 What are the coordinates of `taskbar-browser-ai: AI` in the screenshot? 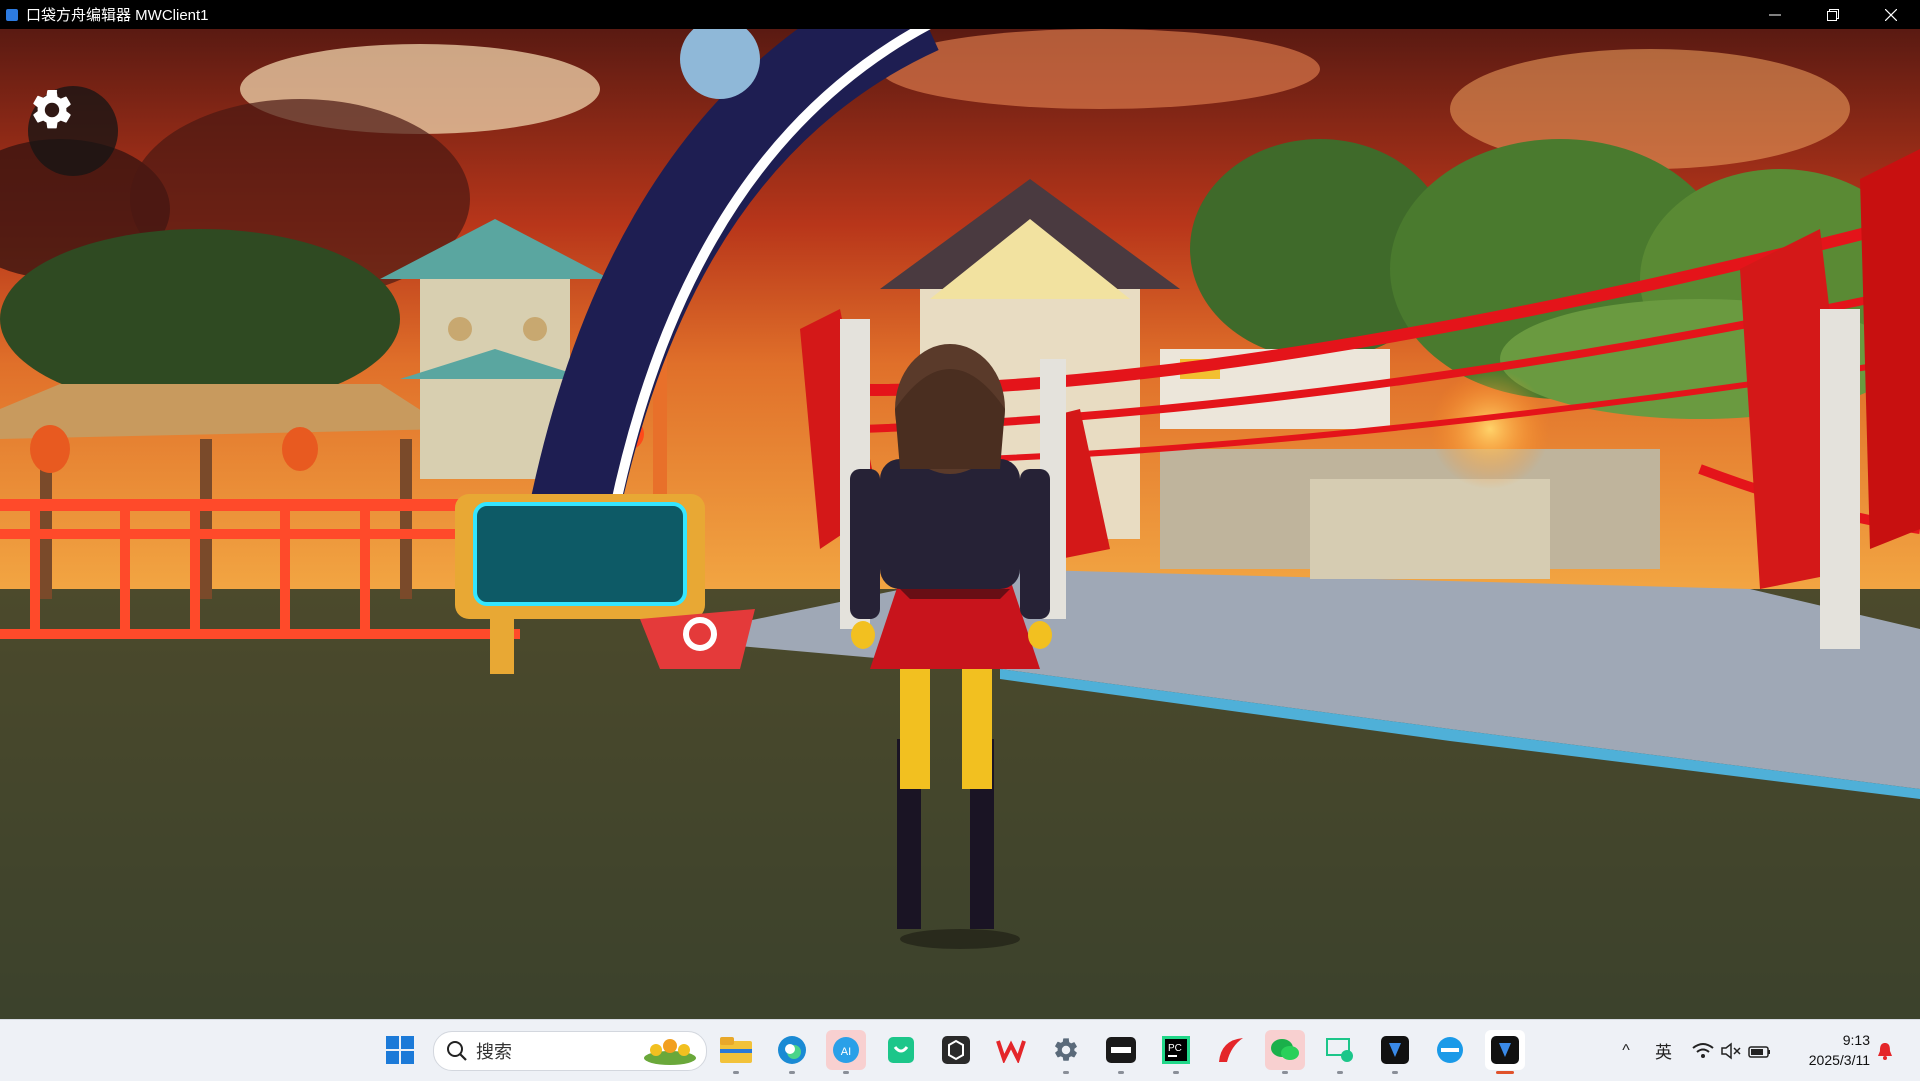 It's located at (846, 1052).